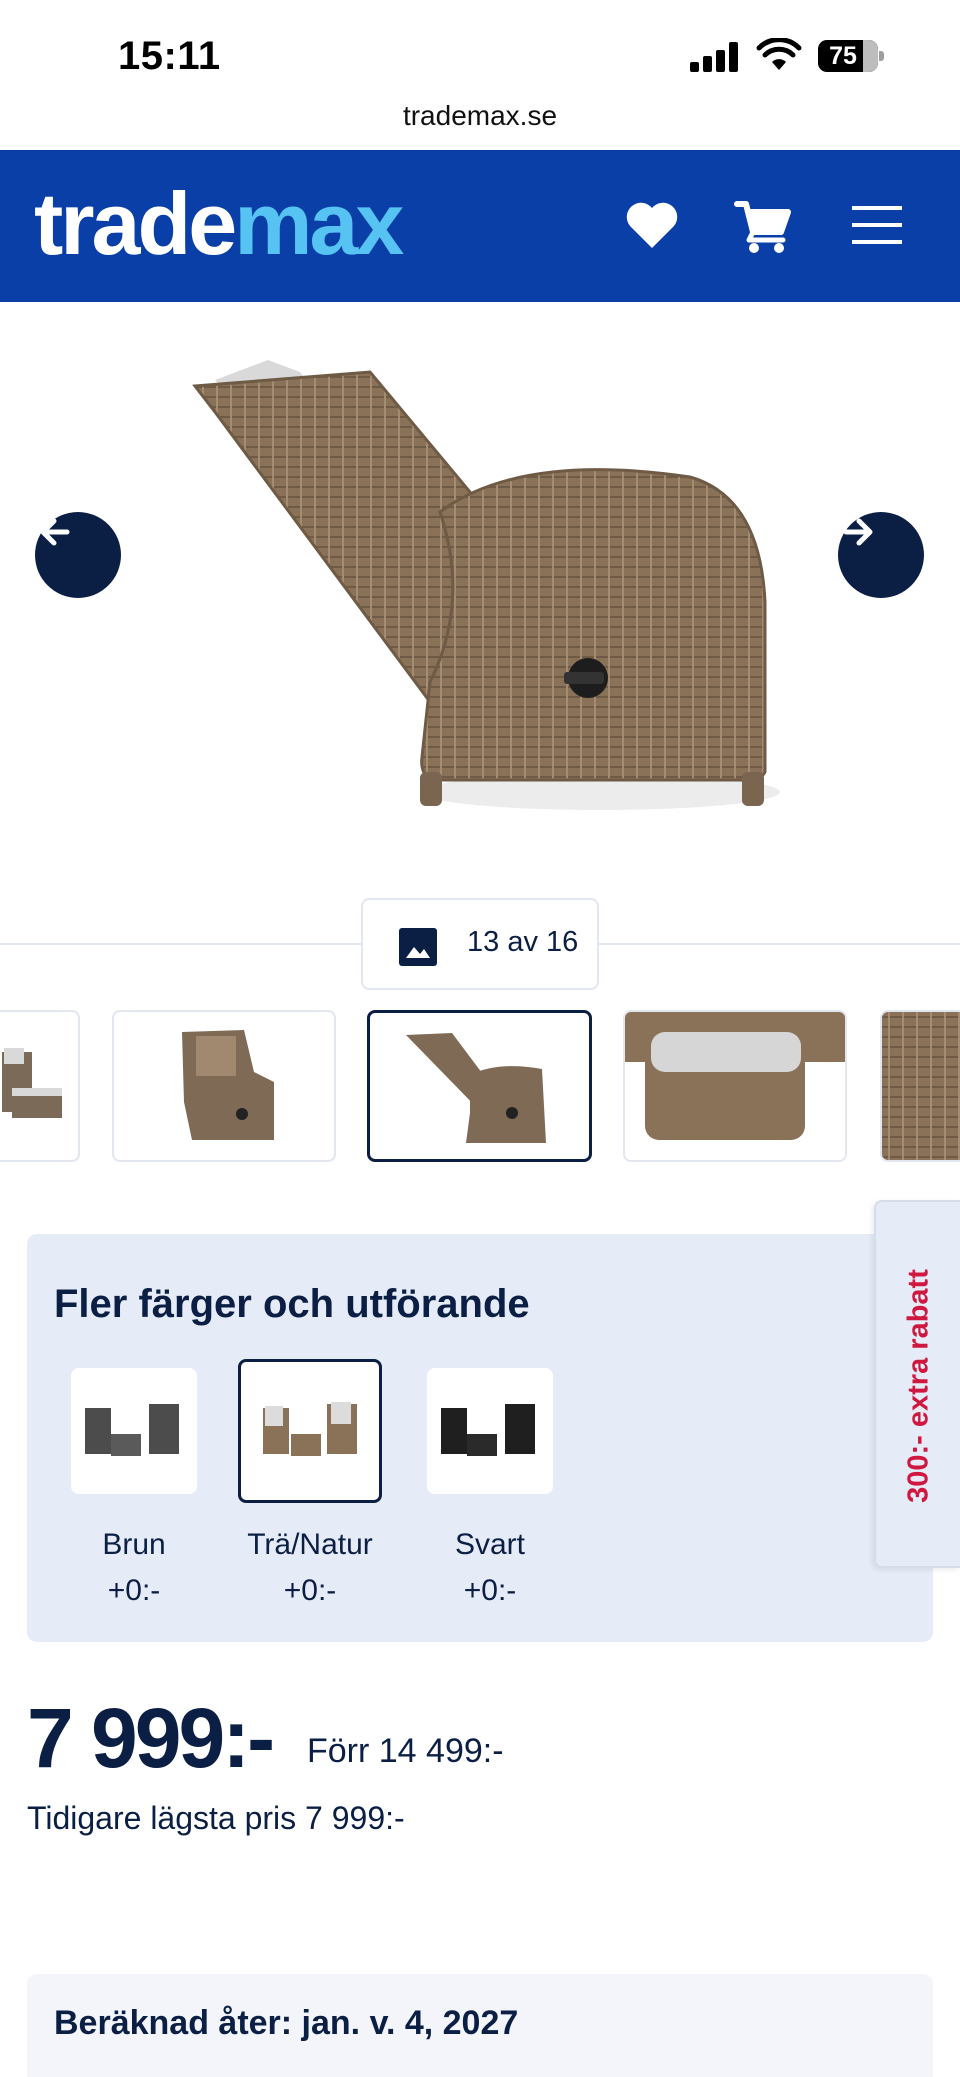 The width and height of the screenshot is (960, 2077). I want to click on battery-level: 75, so click(843, 56).